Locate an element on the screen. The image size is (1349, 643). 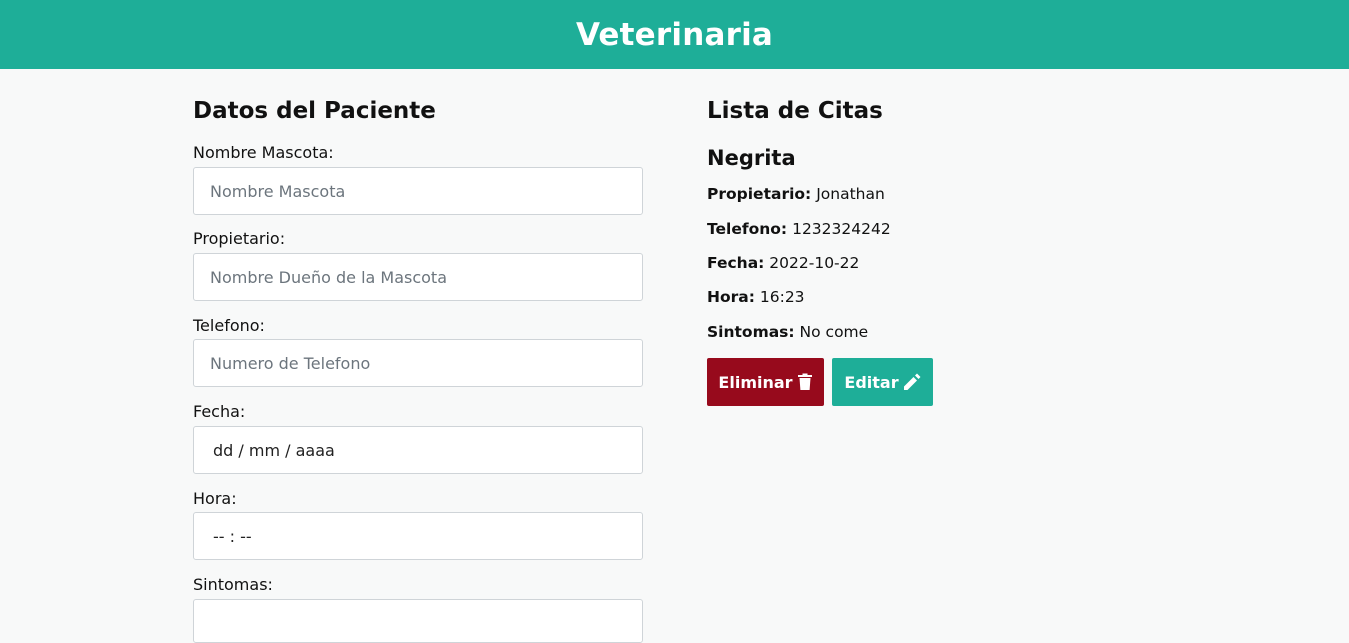
edit-label: Editar is located at coordinates (871, 382).